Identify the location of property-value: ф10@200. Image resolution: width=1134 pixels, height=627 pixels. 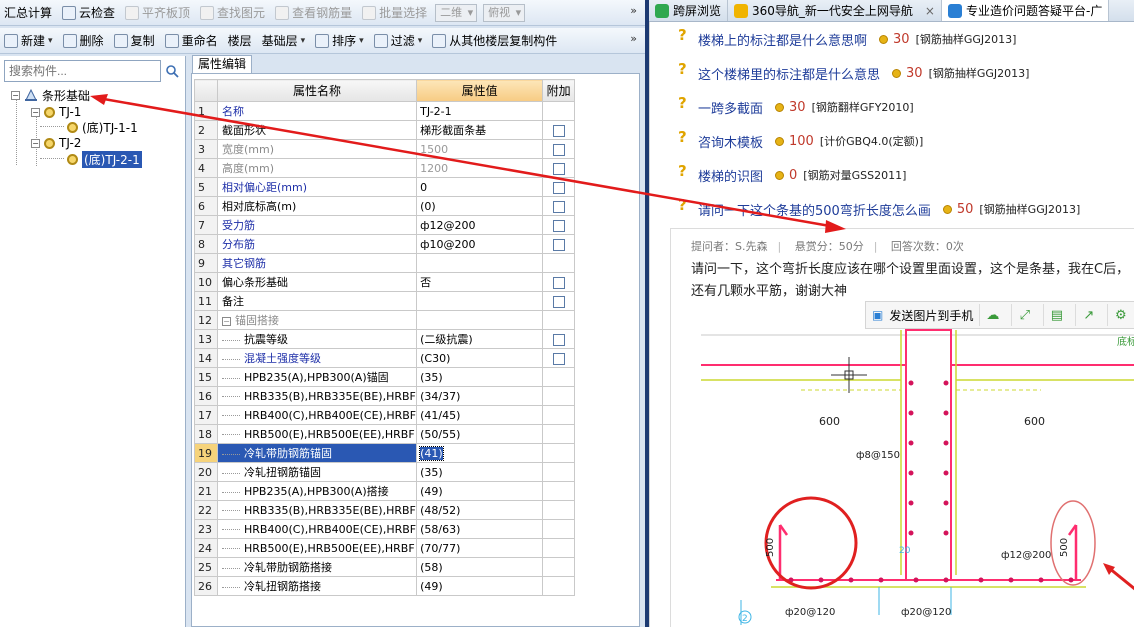
(480, 244).